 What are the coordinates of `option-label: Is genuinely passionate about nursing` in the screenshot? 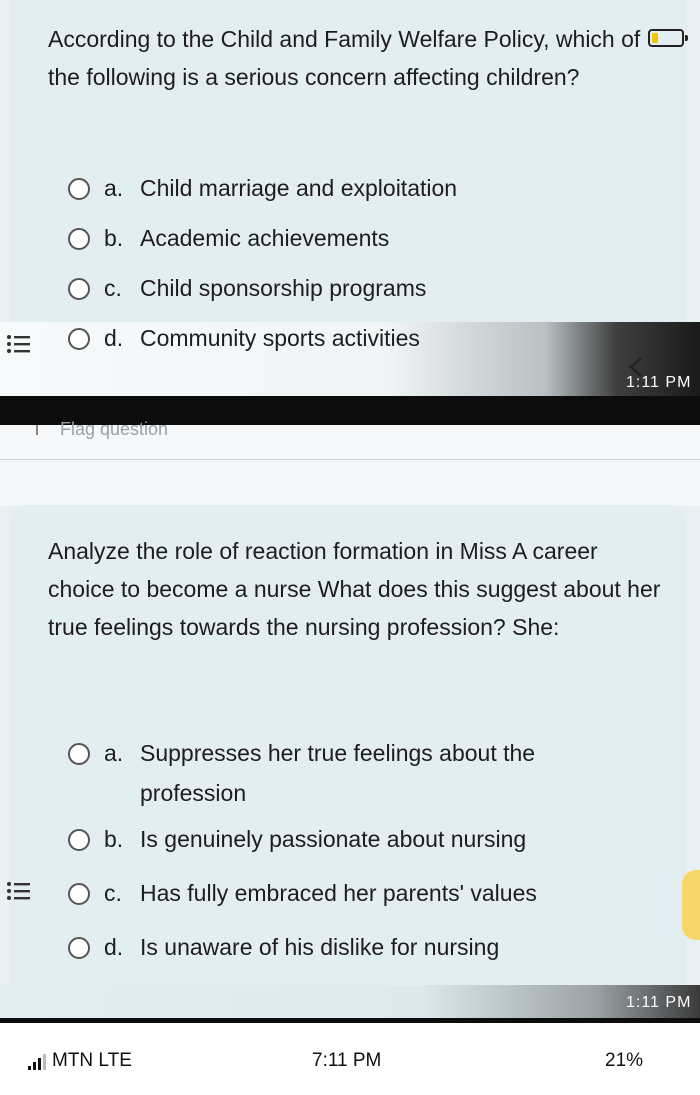 It's located at (333, 839).